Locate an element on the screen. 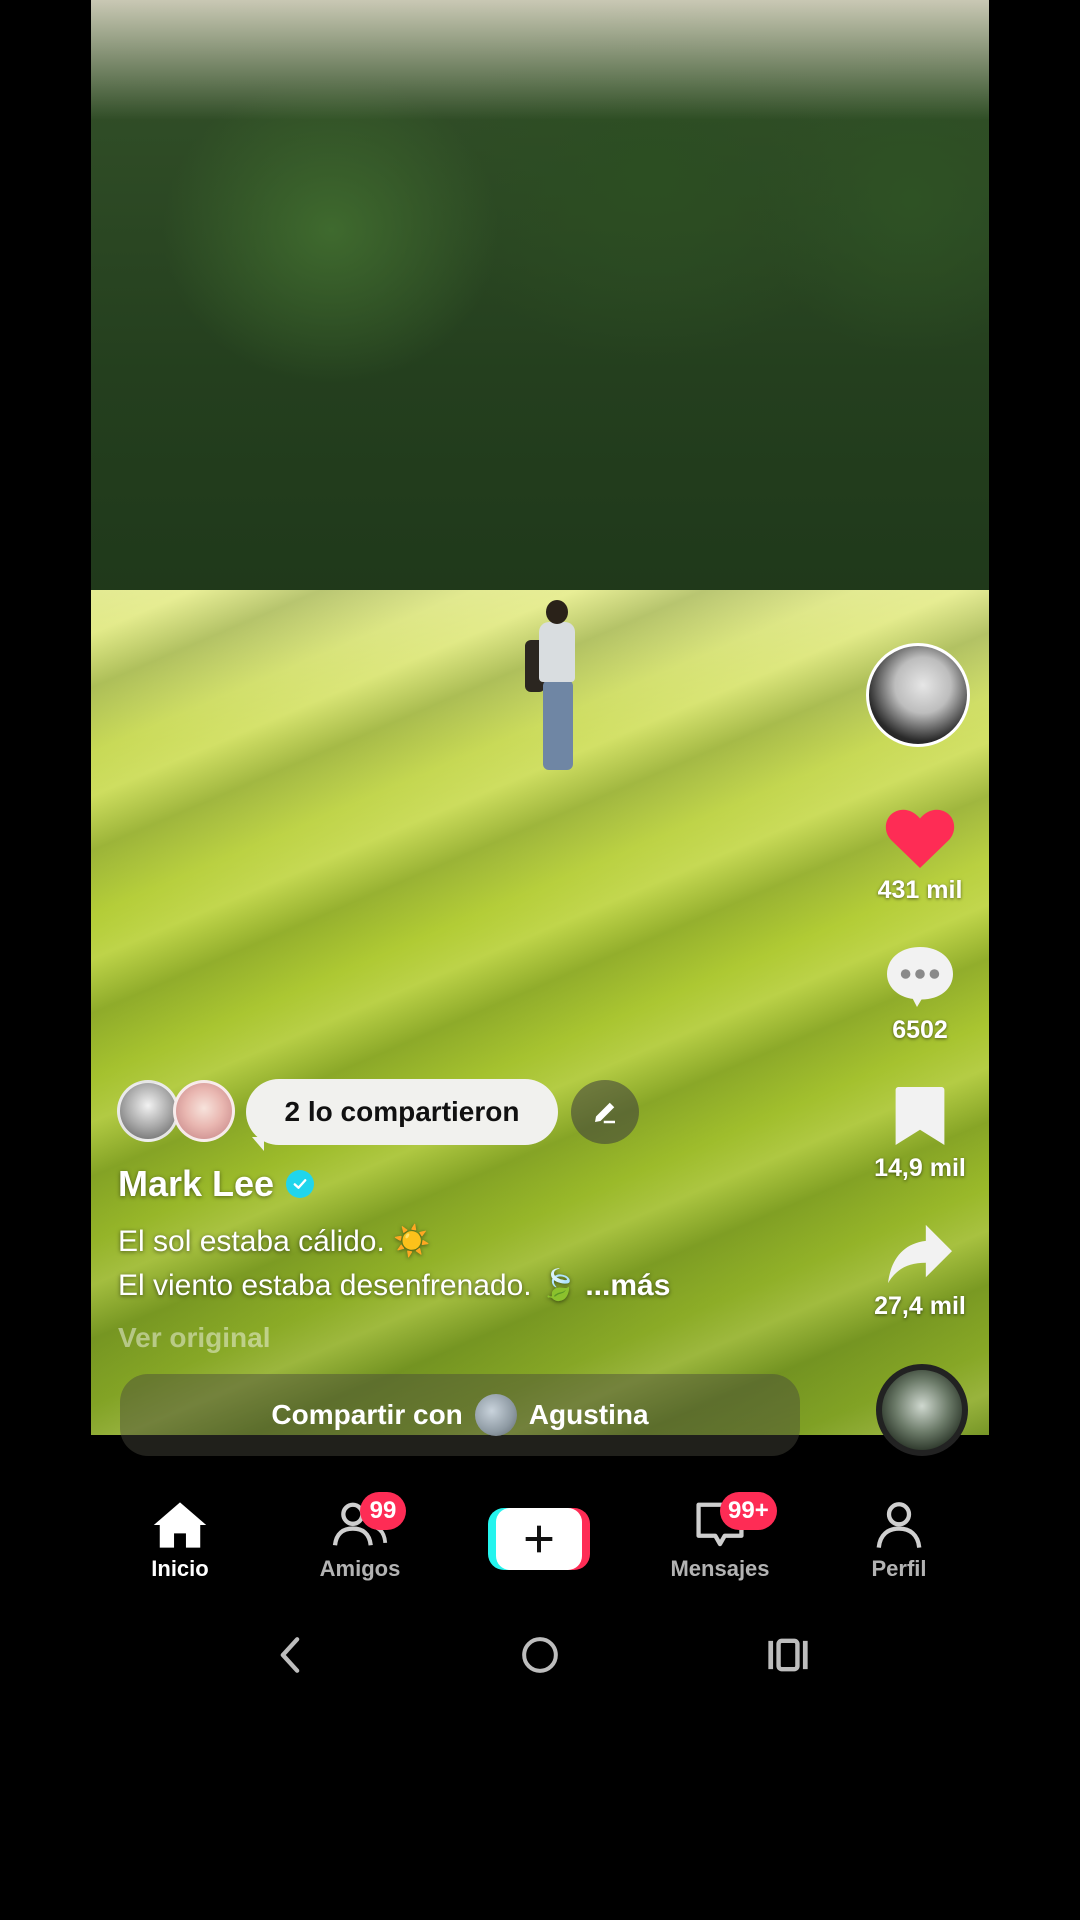 The height and width of the screenshot is (1920, 1080). system-back-button is located at coordinates (290, 1655).